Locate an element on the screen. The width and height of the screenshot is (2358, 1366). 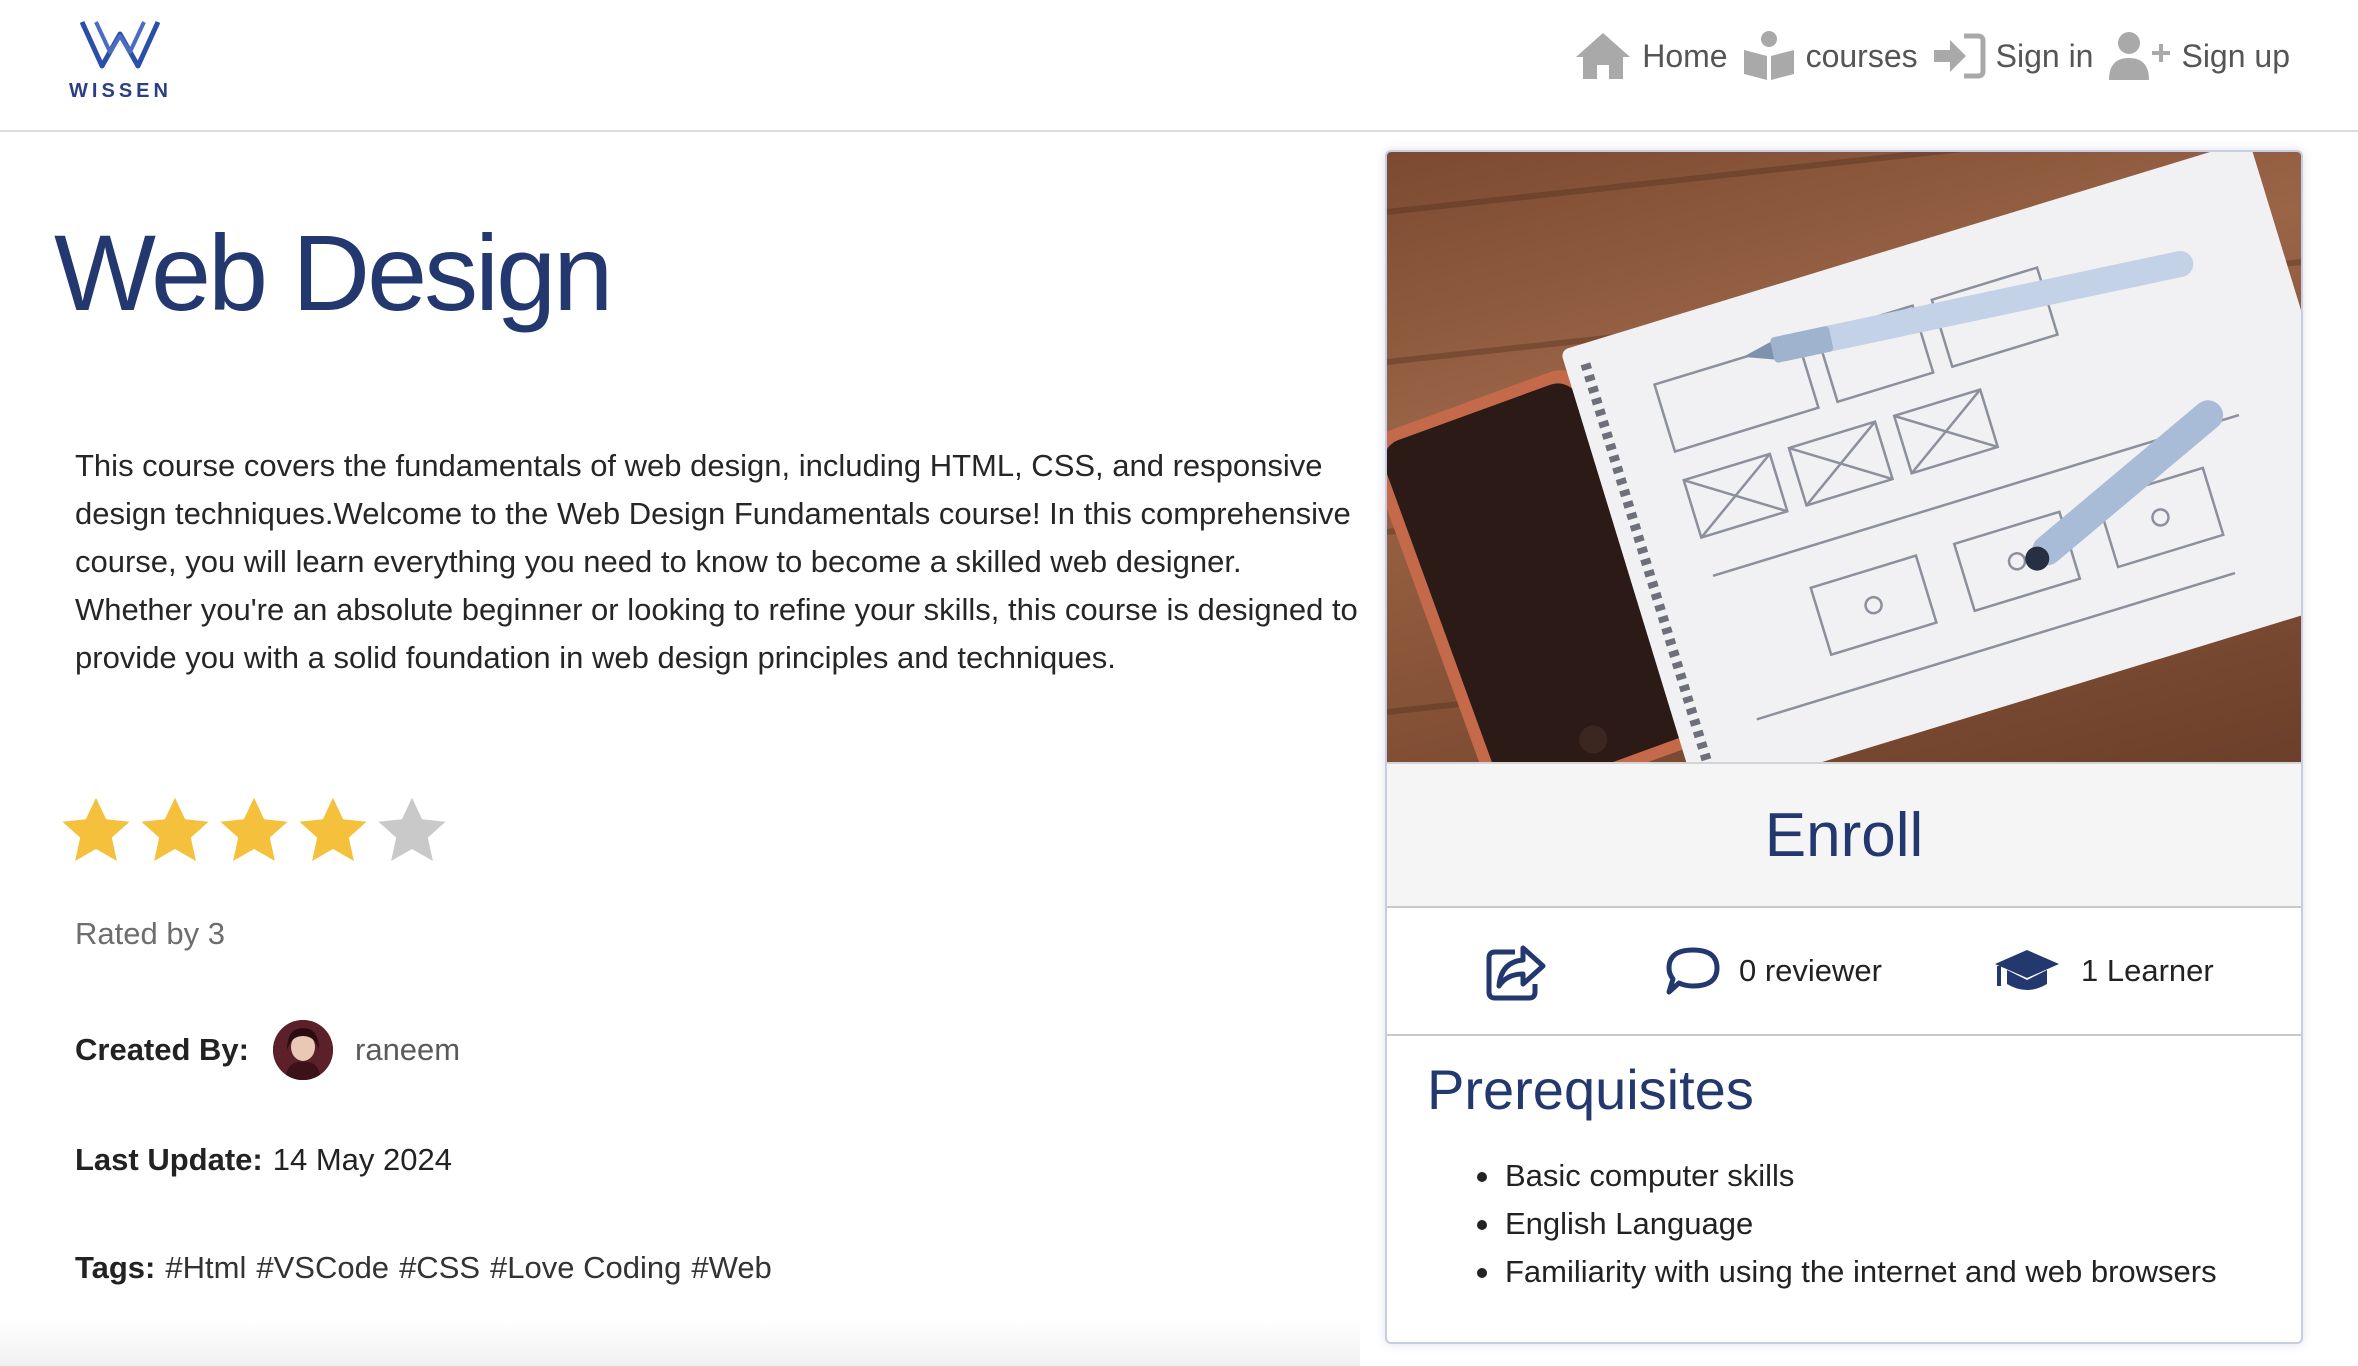
user-plus-icon is located at coordinates (2139, 56).